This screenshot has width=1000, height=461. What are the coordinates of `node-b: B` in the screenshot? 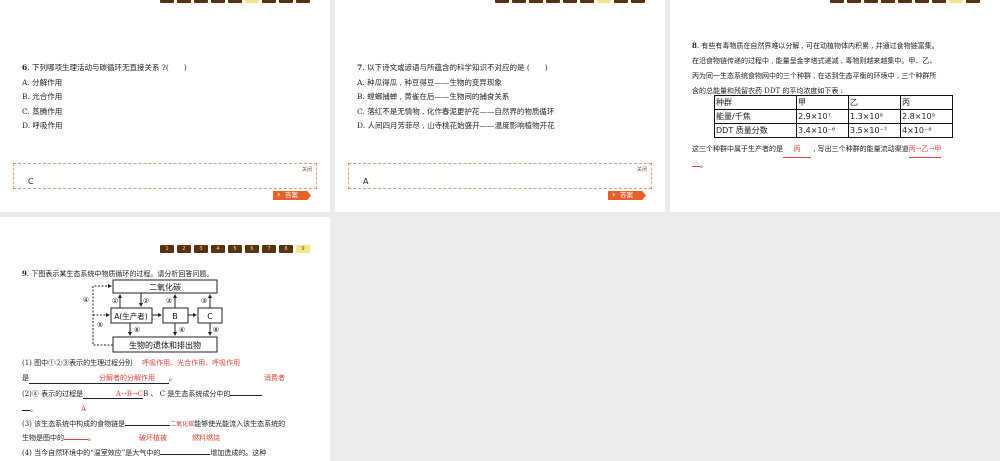 It's located at (175, 316).